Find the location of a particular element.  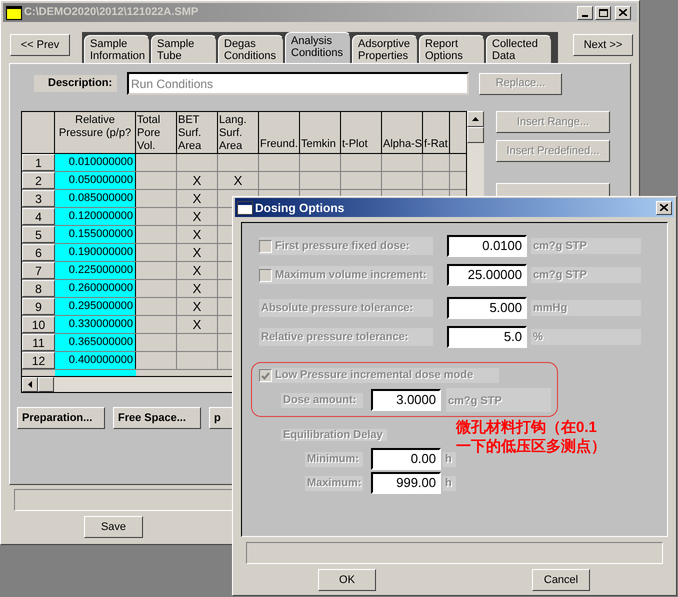

section-label: Equilibration Delay is located at coordinates (334, 435).